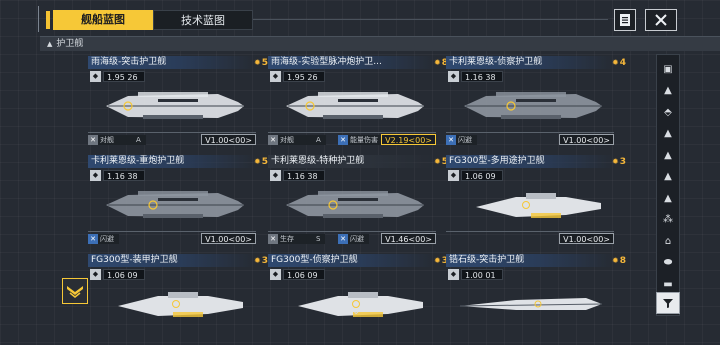  Describe the element at coordinates (318, 239) in the screenshot. I see `trait-grade: S` at that location.